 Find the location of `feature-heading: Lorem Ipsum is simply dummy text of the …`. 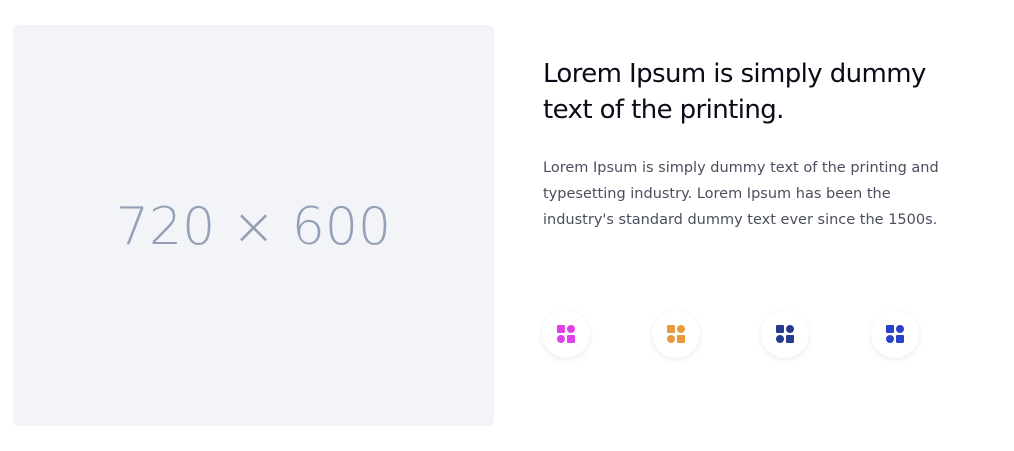

feature-heading: Lorem Ipsum is simply dummy text of the … is located at coordinates (734, 92).